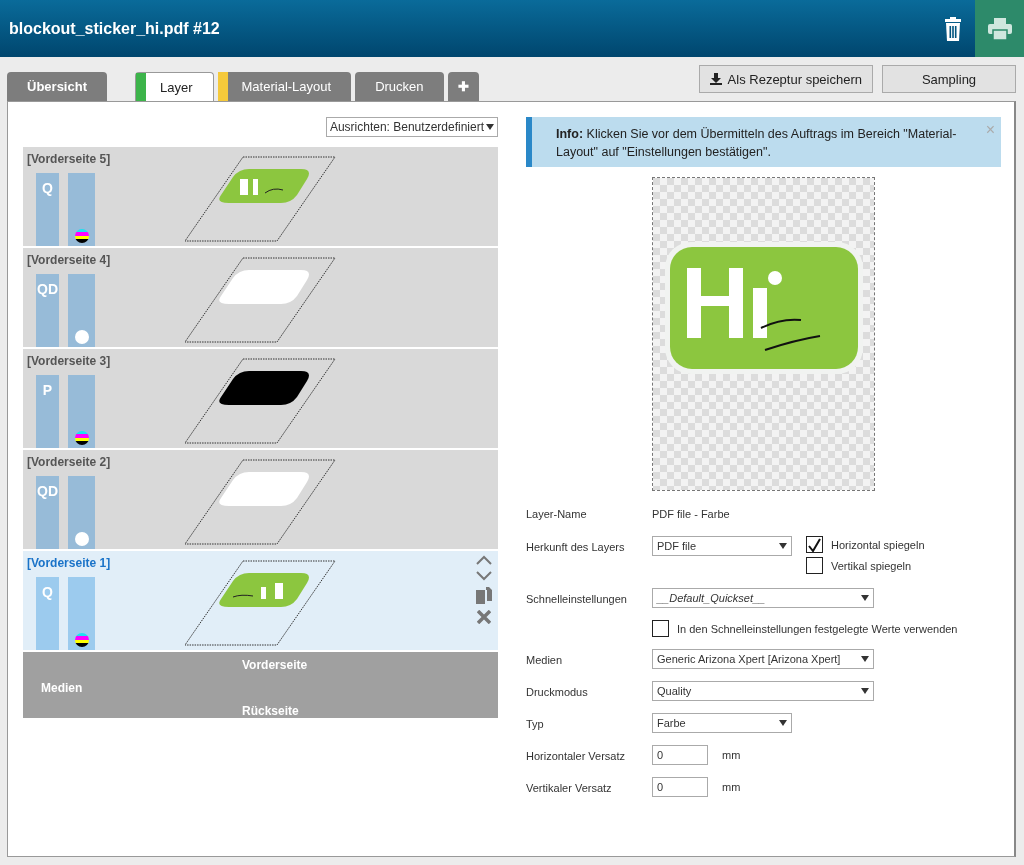 Image resolution: width=1024 pixels, height=865 pixels. What do you see at coordinates (576, 756) in the screenshot?
I see `field-label: Horizontaler Versatz` at bounding box center [576, 756].